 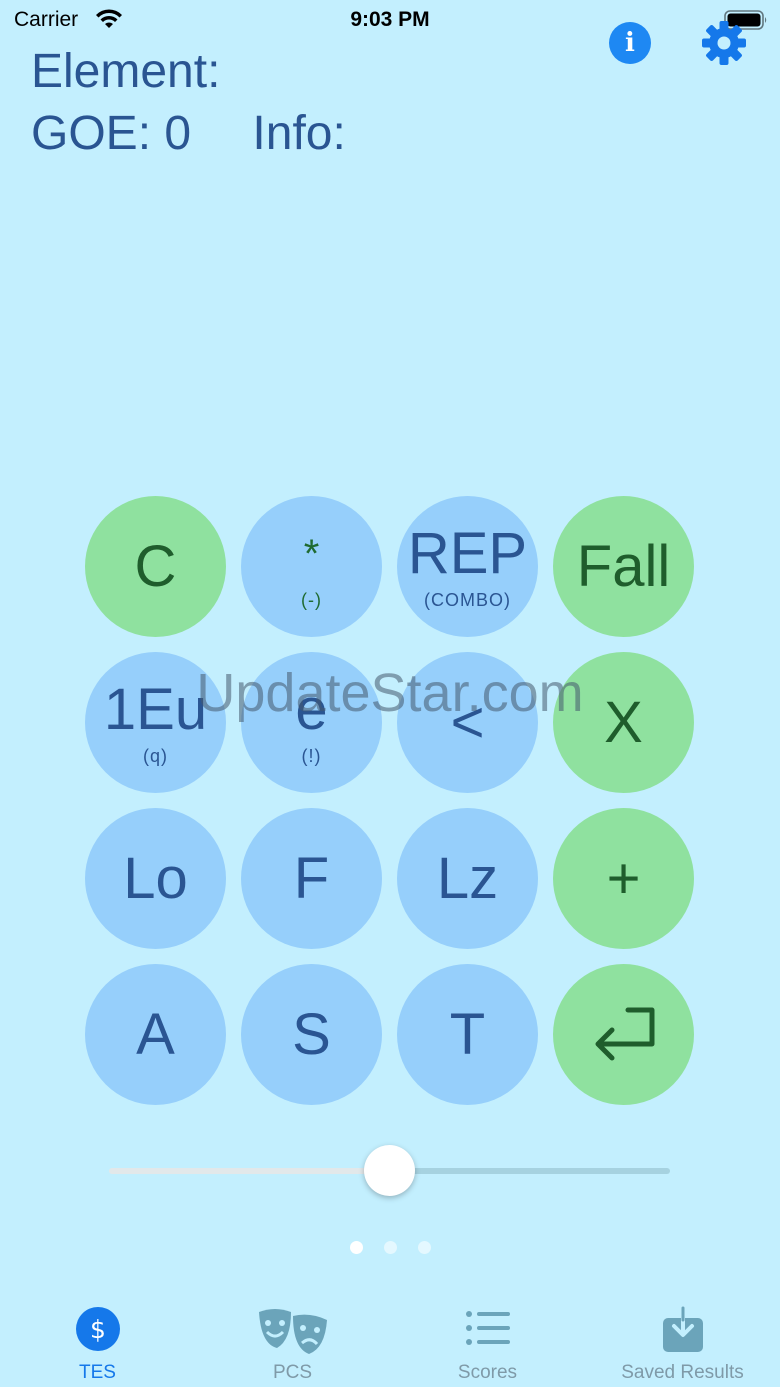 I want to click on key-label: 1Eu, so click(x=155, y=709).